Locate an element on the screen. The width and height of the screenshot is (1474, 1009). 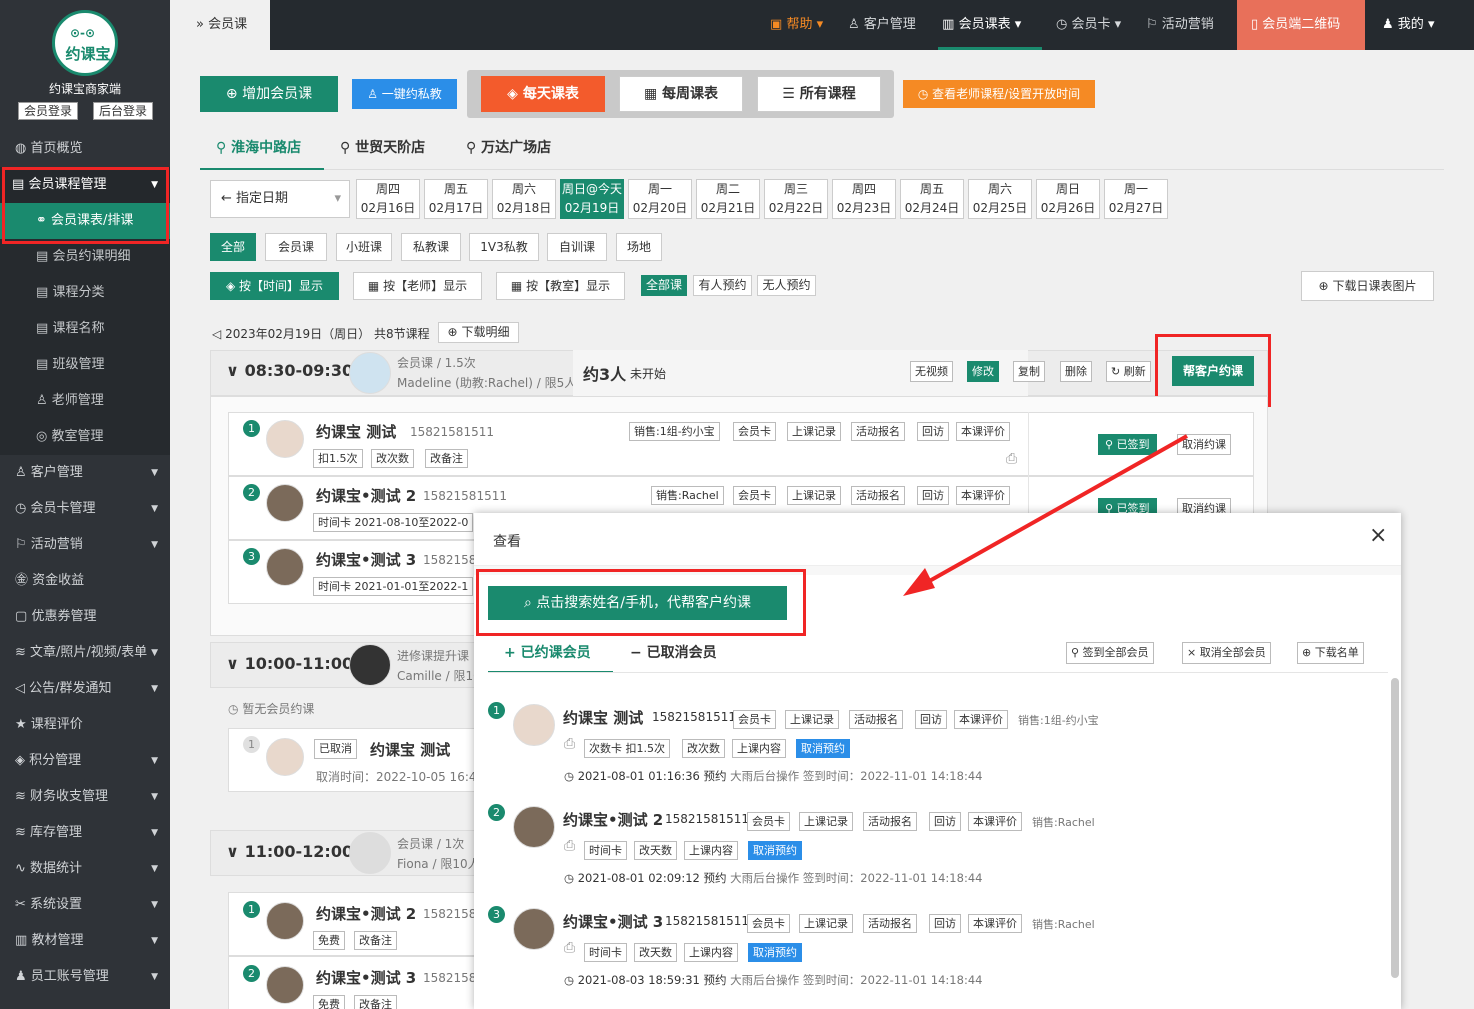
sidebar-item-14: ≋ 文章/照片/视频/表单 ▼ is located at coordinates (85, 653).